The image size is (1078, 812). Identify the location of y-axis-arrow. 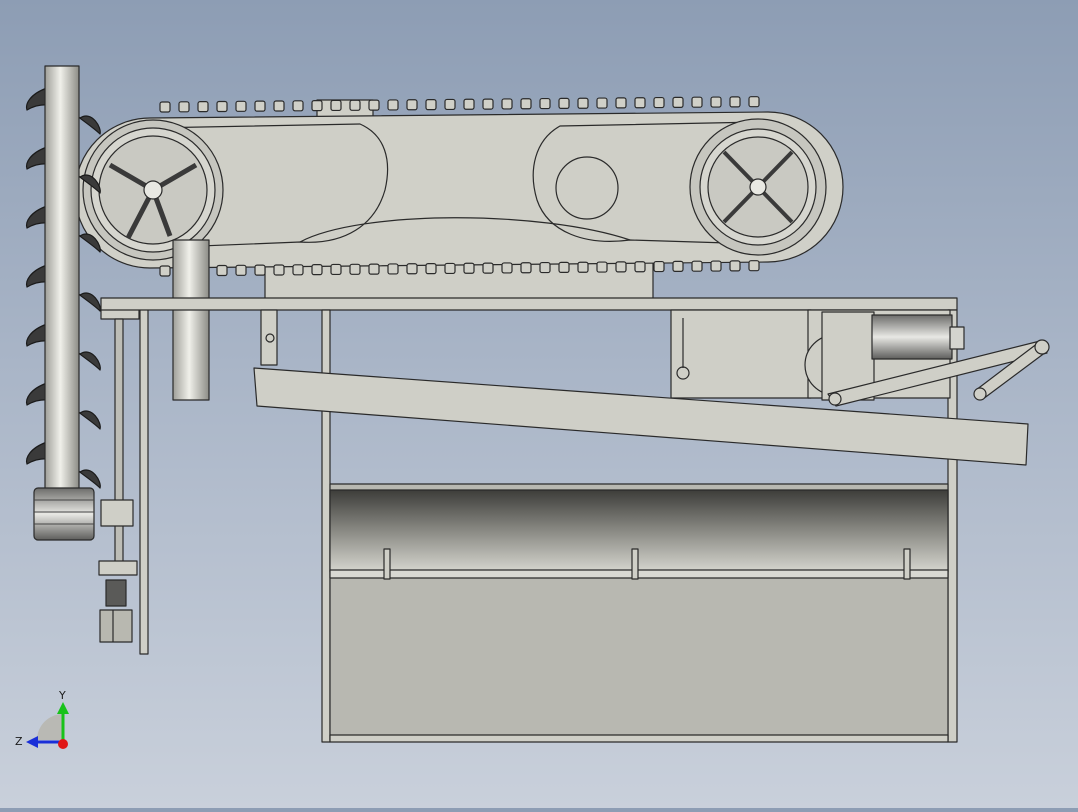
(63, 708).